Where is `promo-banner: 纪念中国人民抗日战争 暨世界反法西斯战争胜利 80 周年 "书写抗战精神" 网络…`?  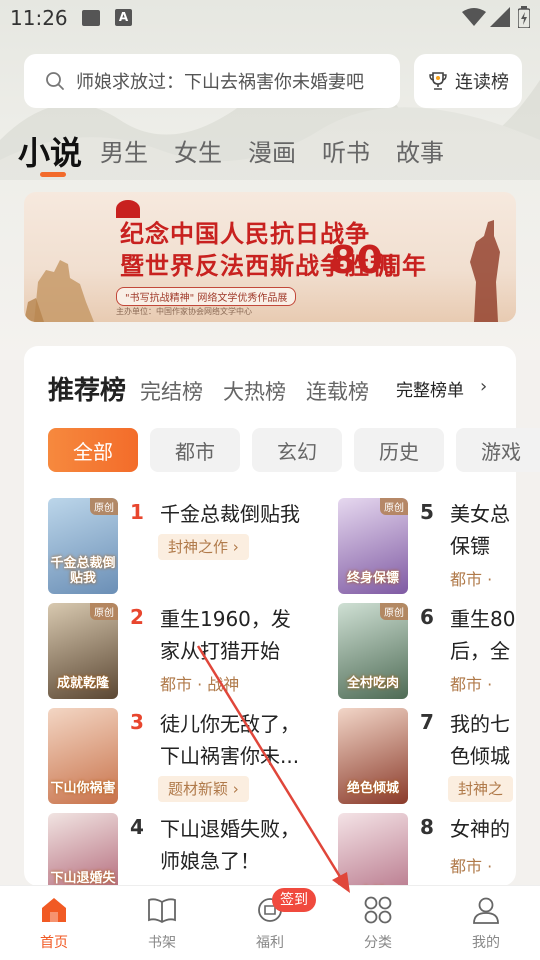 promo-banner: 纪念中国人民抗日战争 暨世界反法西斯战争胜利 80 周年 "书写抗战精神" 网络… is located at coordinates (270, 257).